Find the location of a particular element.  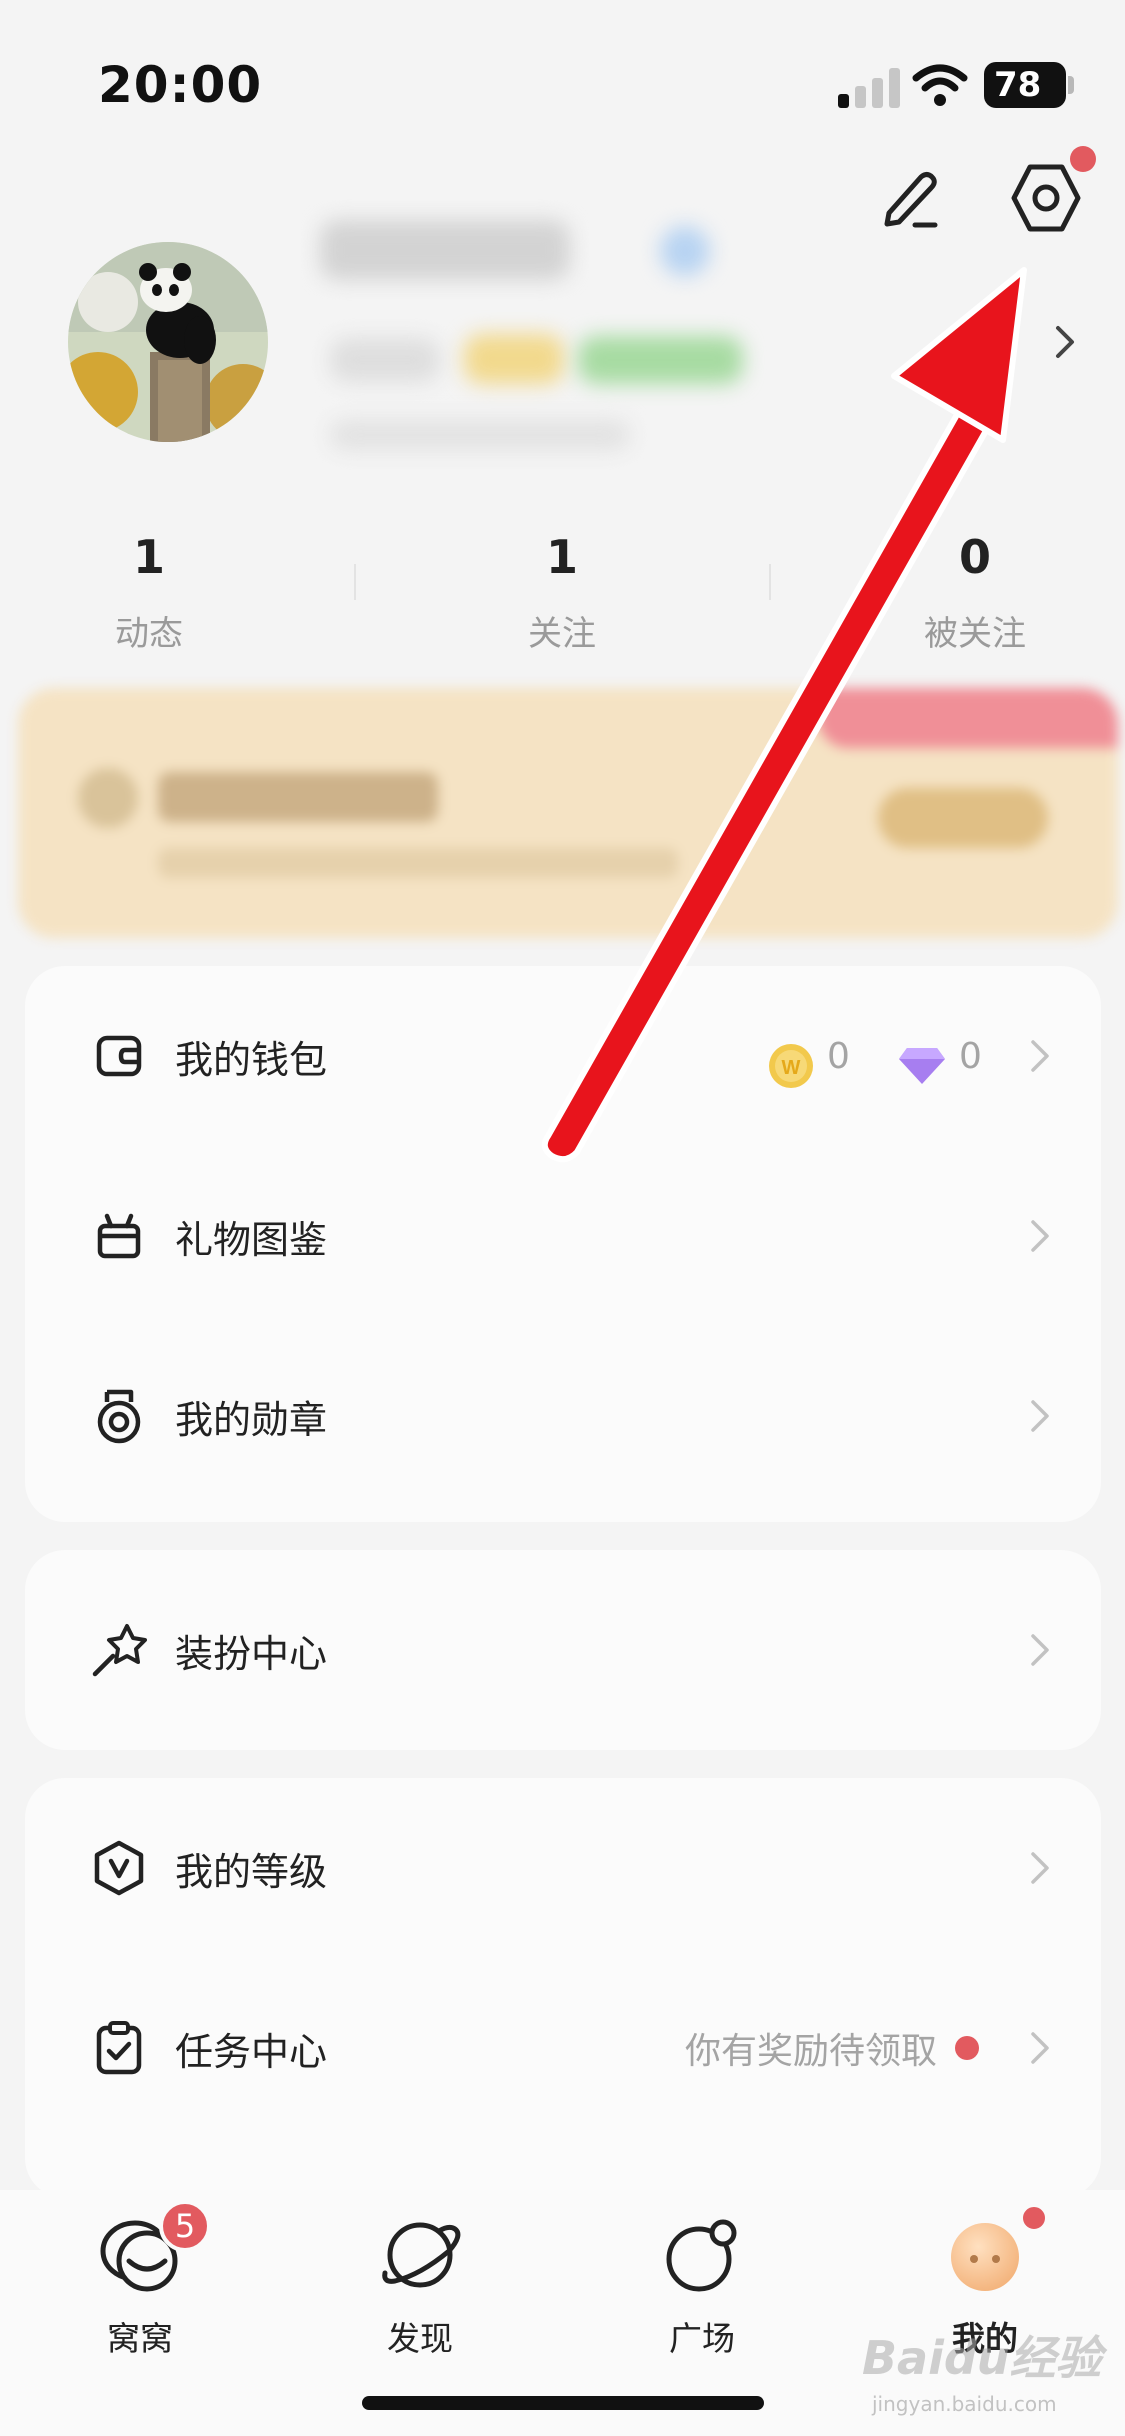

svg-text: W is located at coordinates (791, 1068).